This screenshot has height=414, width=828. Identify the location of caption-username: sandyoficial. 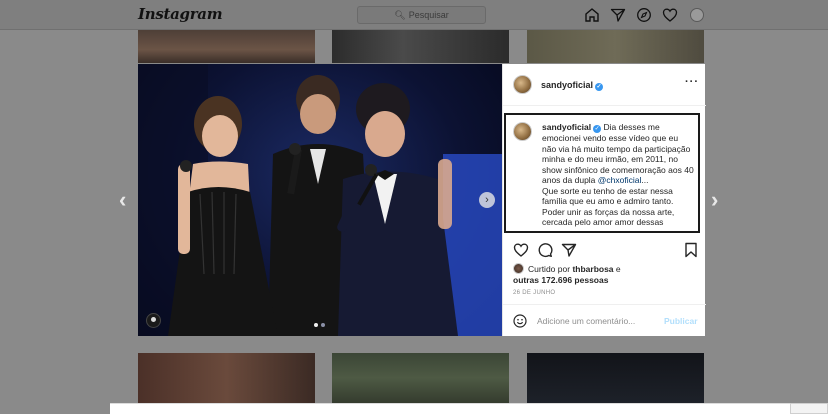
(566, 127).